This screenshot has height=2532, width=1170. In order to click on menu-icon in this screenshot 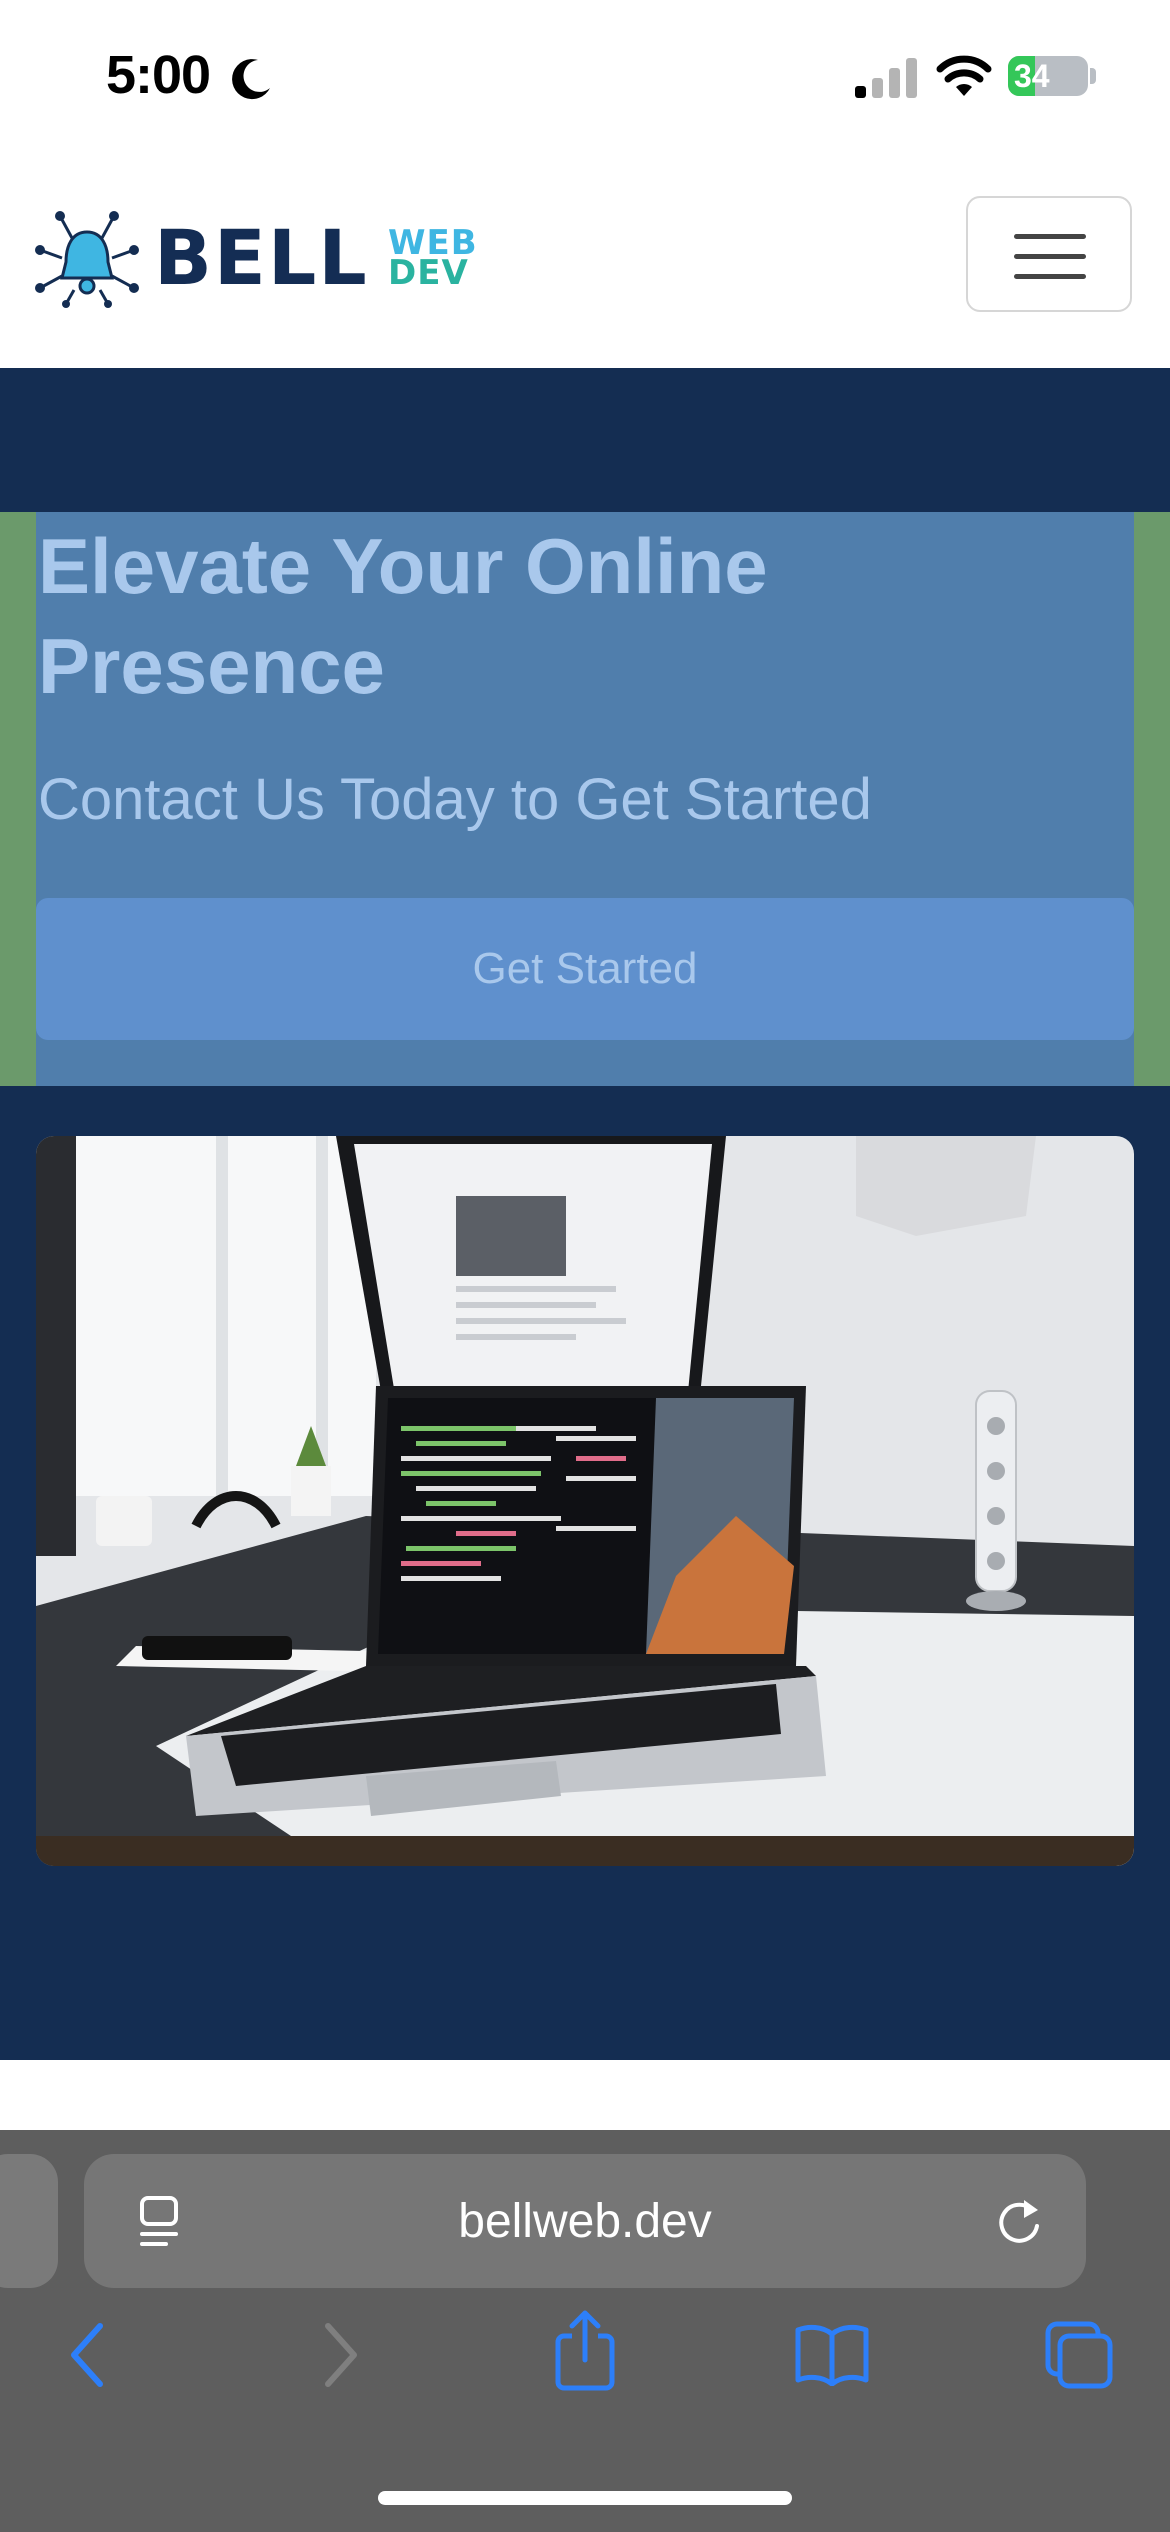, I will do `click(1050, 236)`.